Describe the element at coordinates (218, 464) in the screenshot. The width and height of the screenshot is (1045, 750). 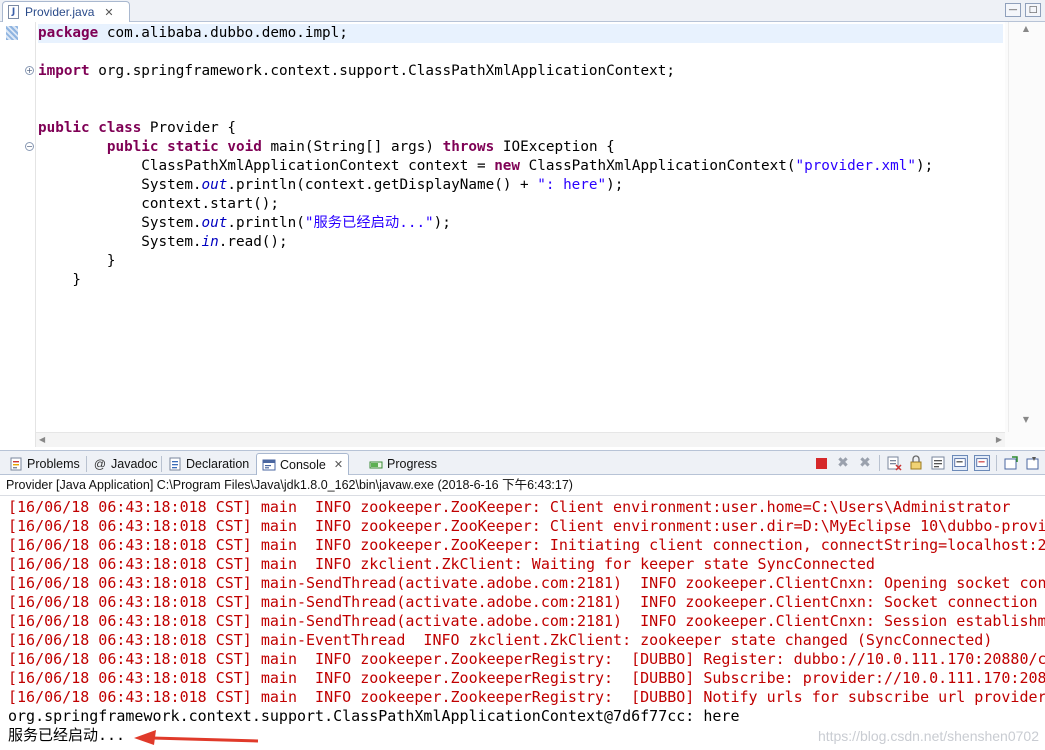
I see `tab-label: Declaration` at that location.